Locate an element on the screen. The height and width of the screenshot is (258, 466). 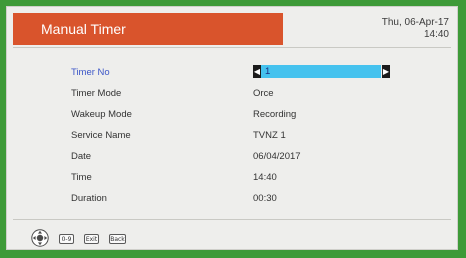
exit-key-hint: Exit is located at coordinates (91, 239).